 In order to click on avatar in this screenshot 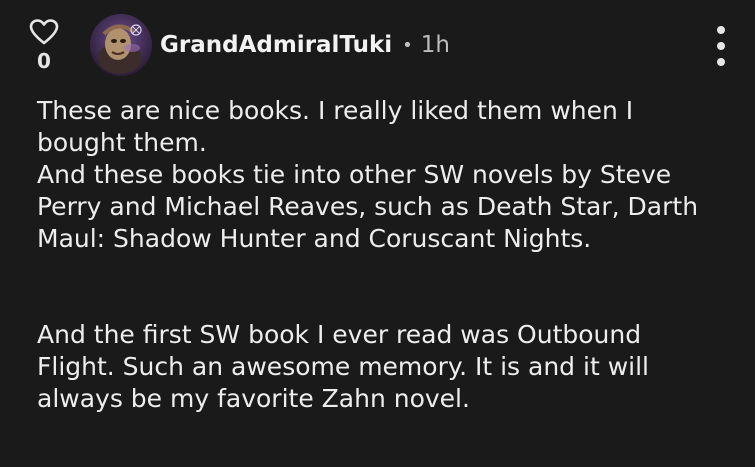, I will do `click(121, 45)`.